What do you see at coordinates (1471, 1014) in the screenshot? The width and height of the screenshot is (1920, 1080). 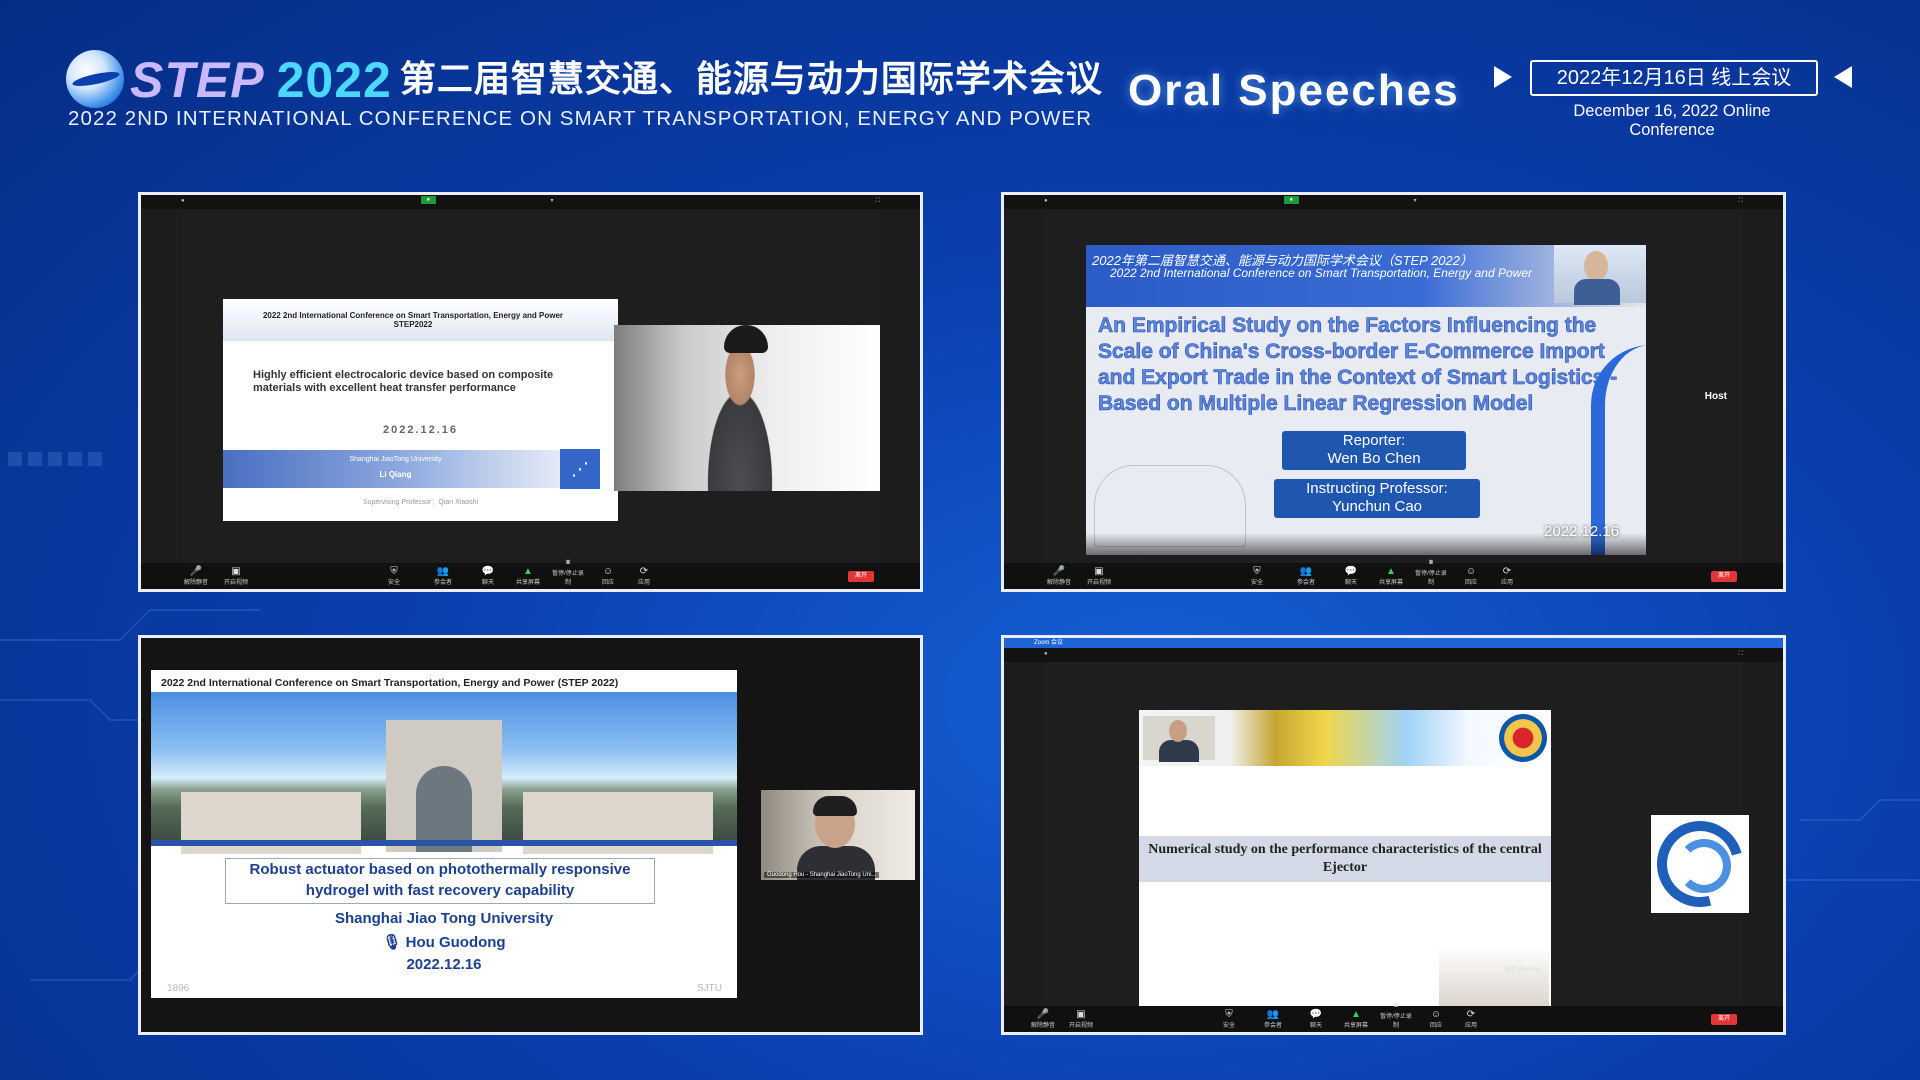 I see `apps-icon: ⟳` at bounding box center [1471, 1014].